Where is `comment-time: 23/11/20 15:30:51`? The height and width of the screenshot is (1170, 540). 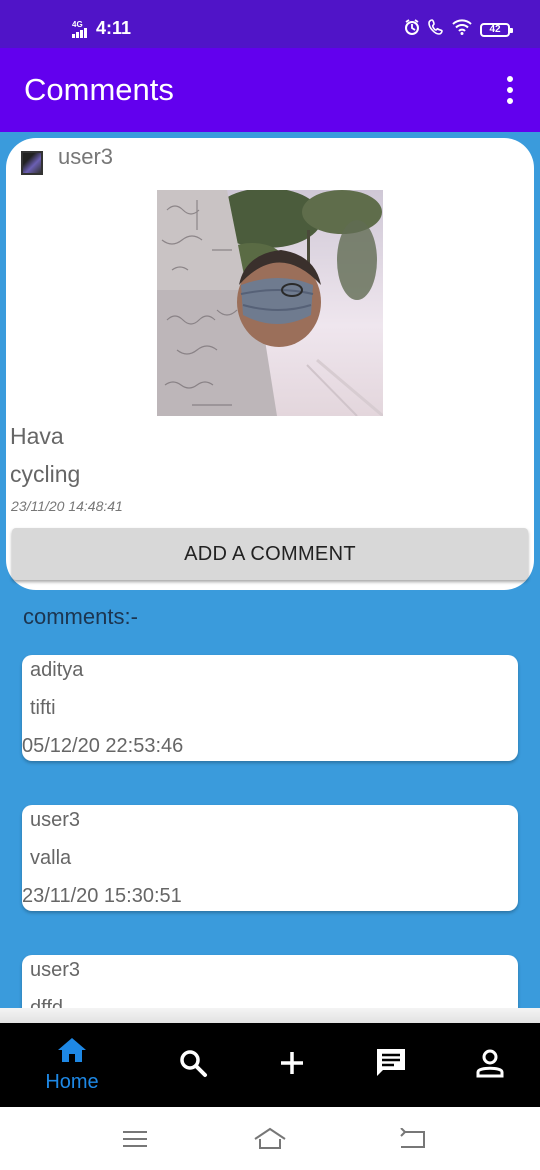 comment-time: 23/11/20 15:30:51 is located at coordinates (102, 896).